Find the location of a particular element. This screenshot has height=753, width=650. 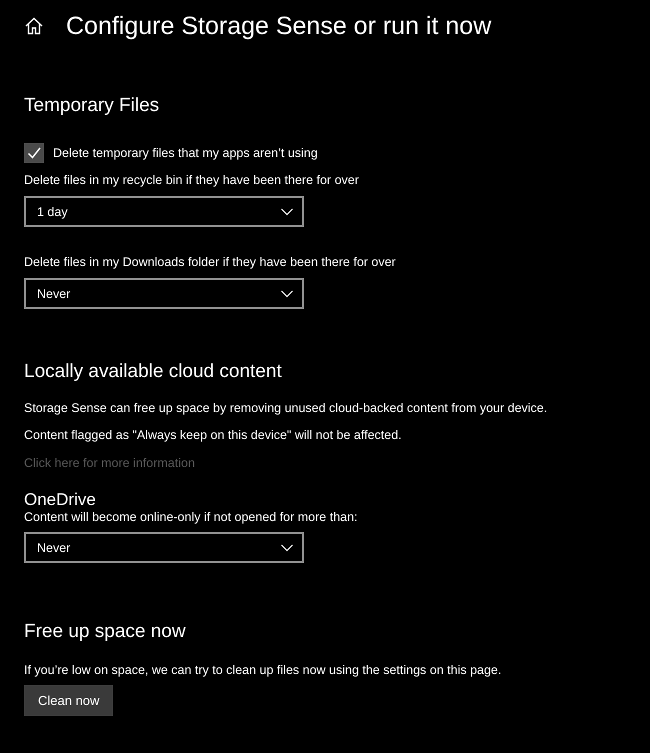

checkbox-label: Delete temporary files that my apps aren’t using is located at coordinates (185, 153).